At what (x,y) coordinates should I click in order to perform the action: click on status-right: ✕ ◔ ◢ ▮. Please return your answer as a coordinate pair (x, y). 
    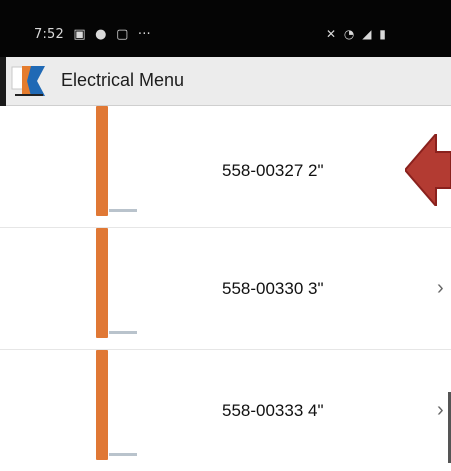
    Looking at the image, I should click on (357, 34).